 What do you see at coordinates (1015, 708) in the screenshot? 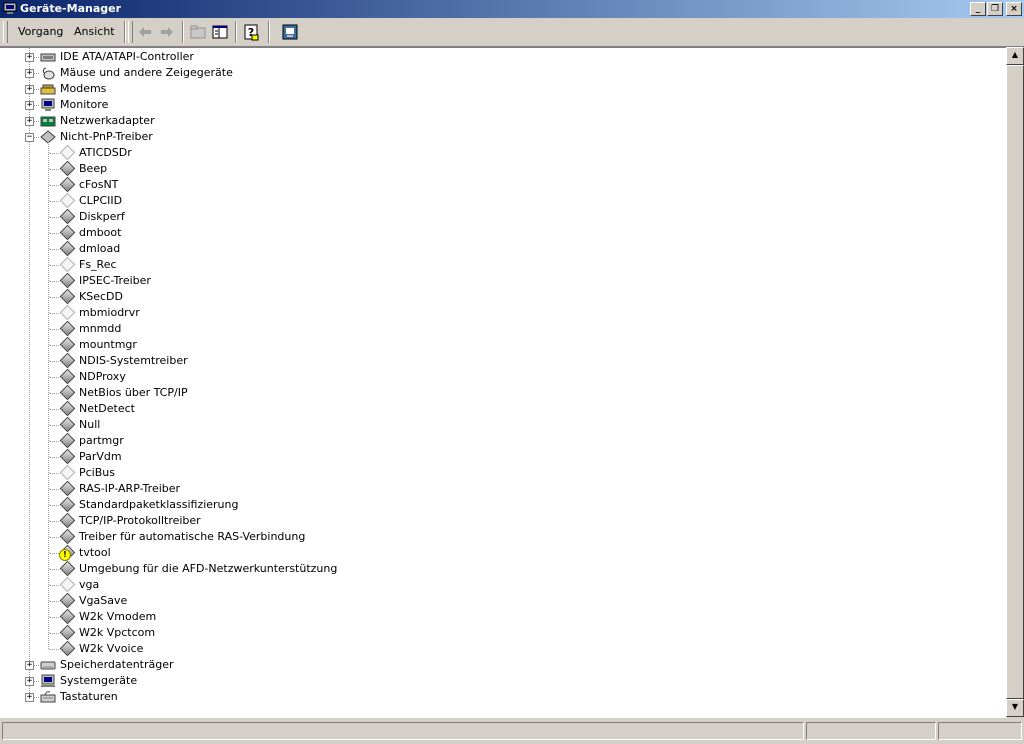
I see `scroll-down-button: ▼` at bounding box center [1015, 708].